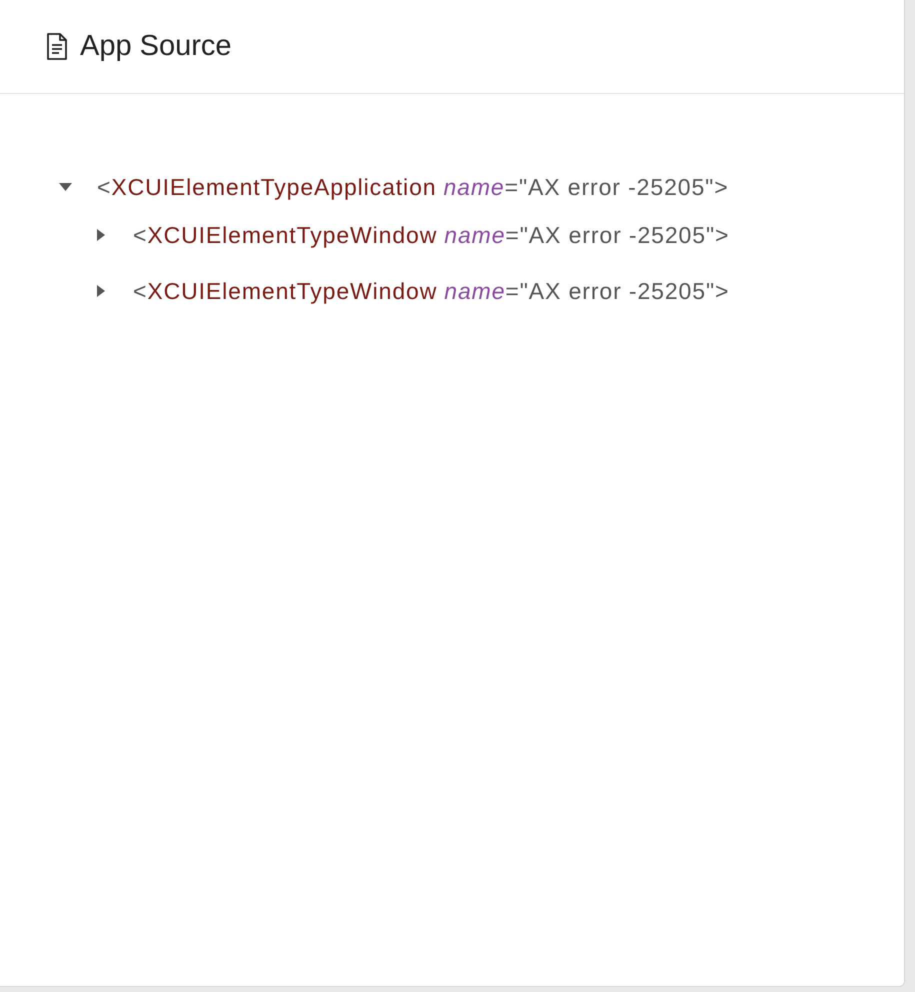  I want to click on element-tag: <XCUIElementTypeApplication name="AX error -25205">, so click(413, 187).